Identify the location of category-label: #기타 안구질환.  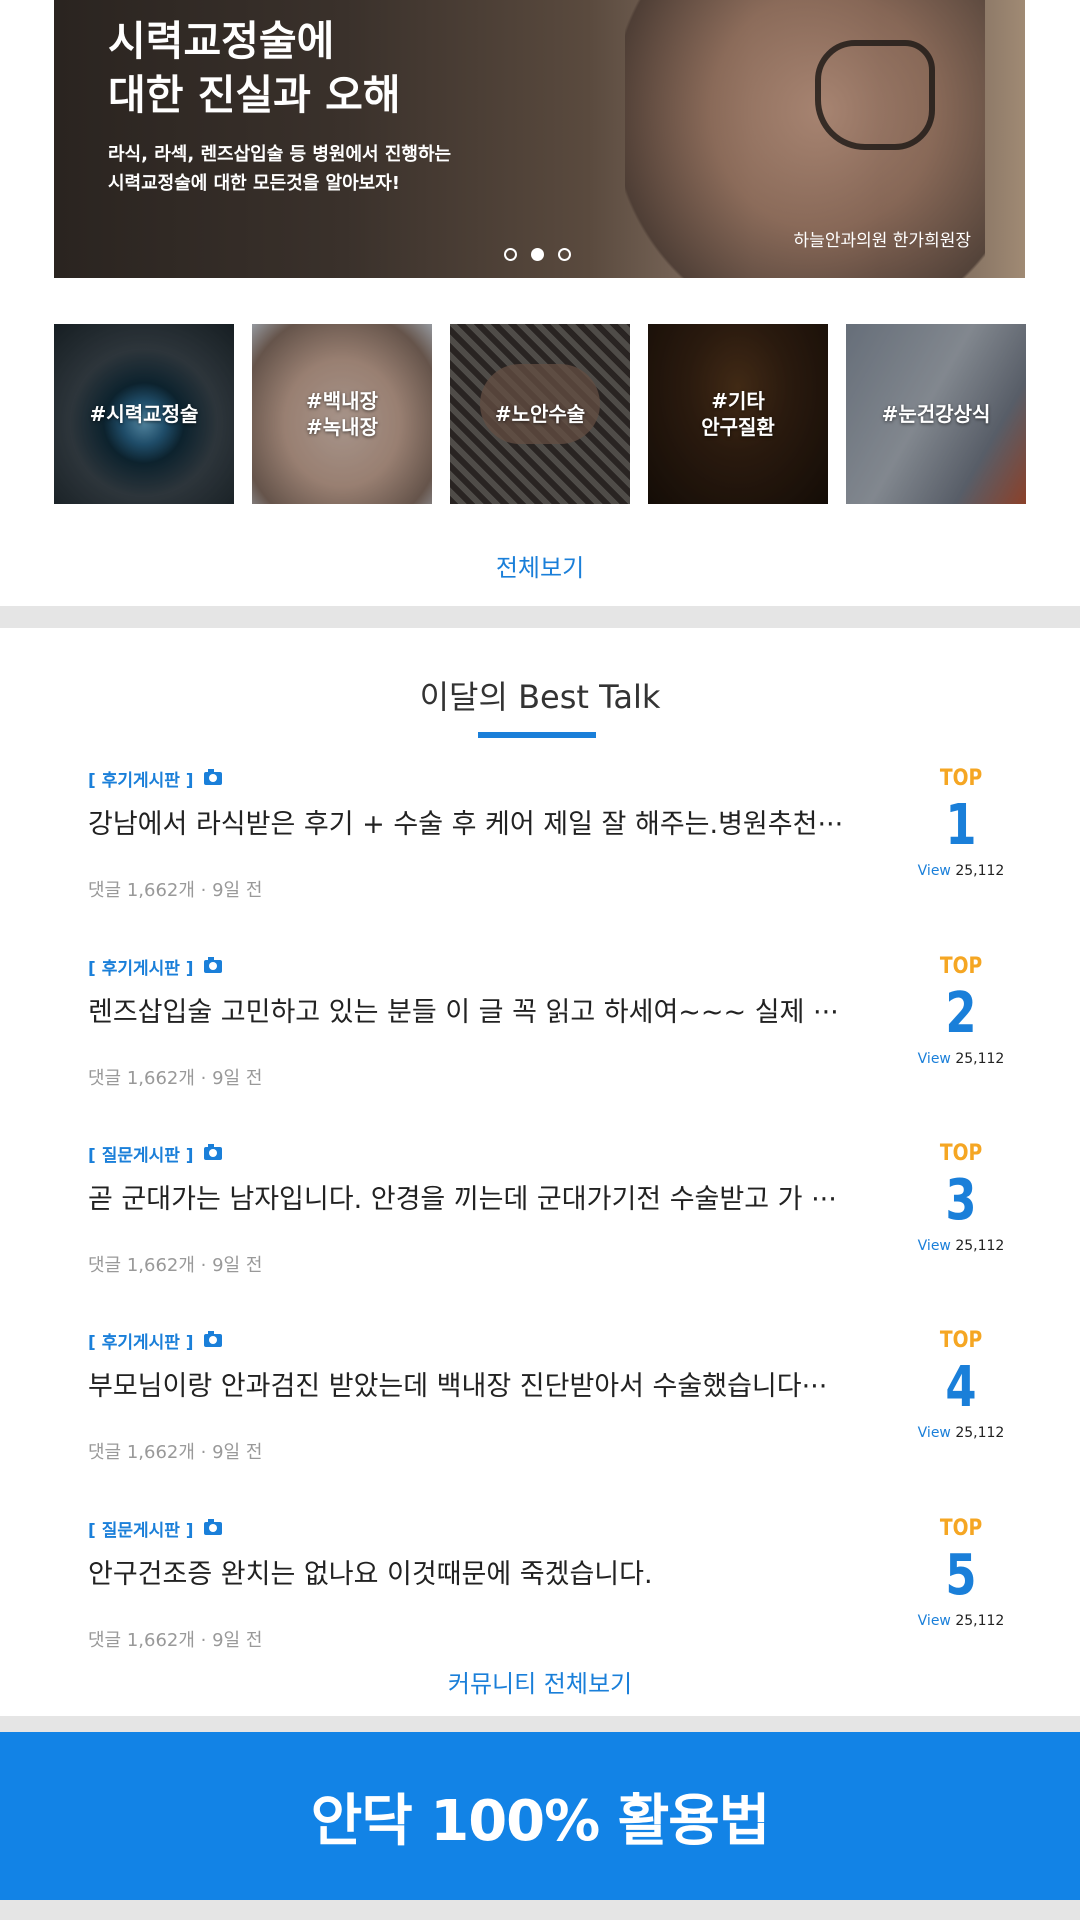
(738, 414).